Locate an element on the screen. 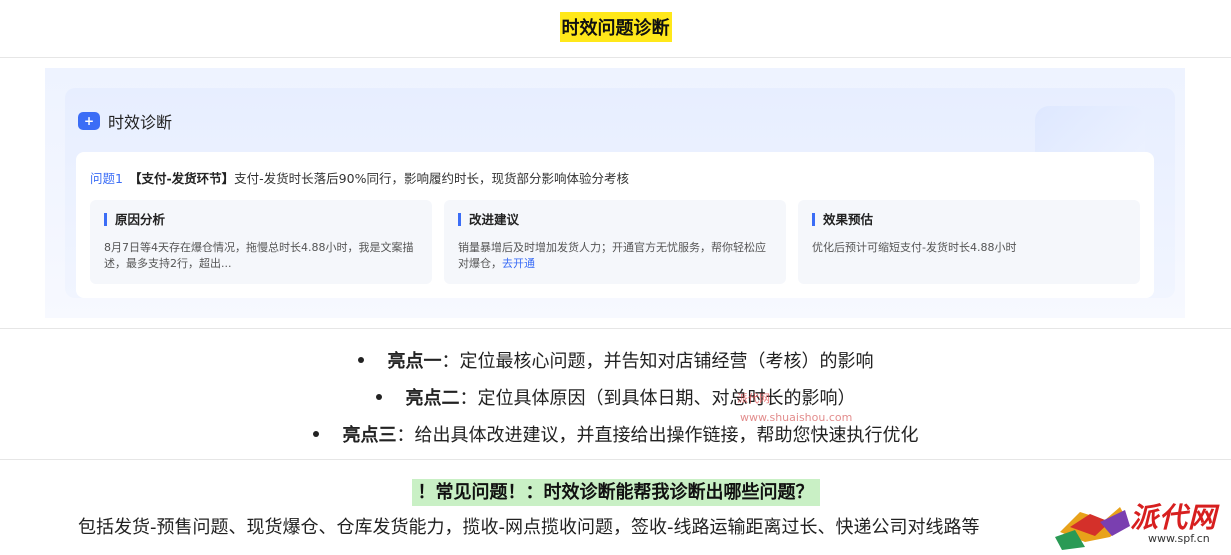  logo-text: 派代网 is located at coordinates (1174, 517).